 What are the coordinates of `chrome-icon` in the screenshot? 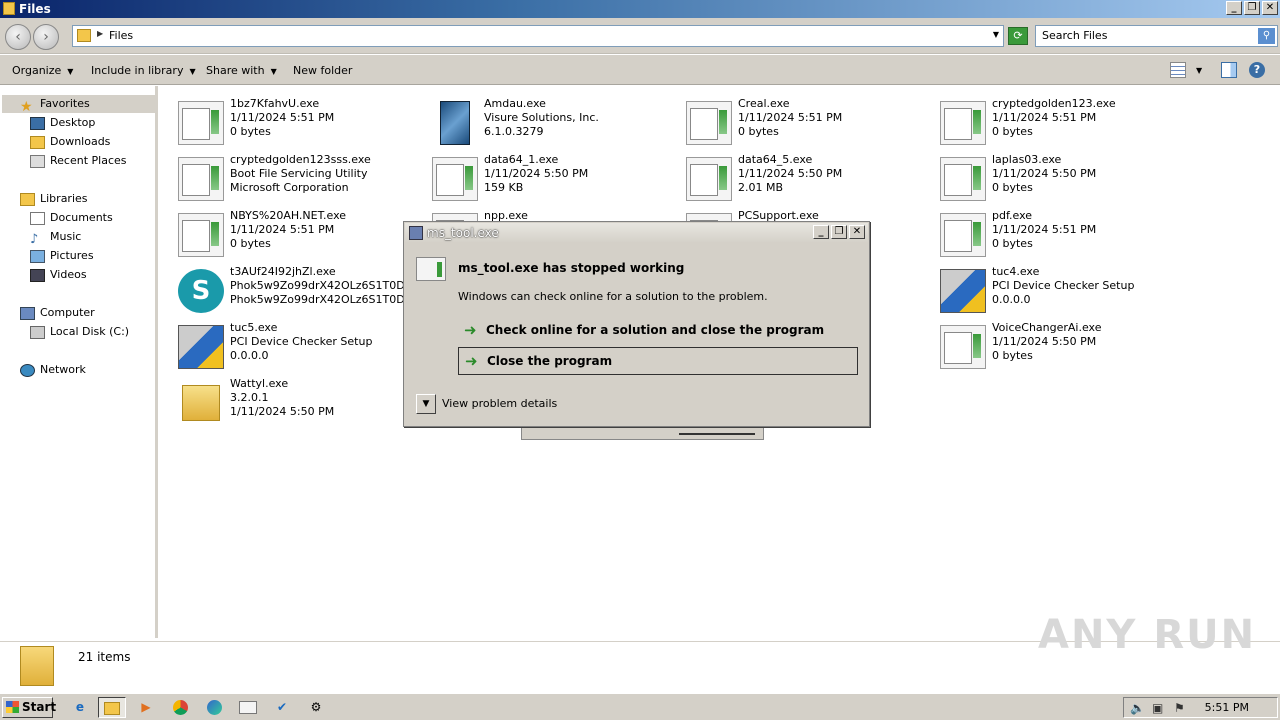 It's located at (180, 707).